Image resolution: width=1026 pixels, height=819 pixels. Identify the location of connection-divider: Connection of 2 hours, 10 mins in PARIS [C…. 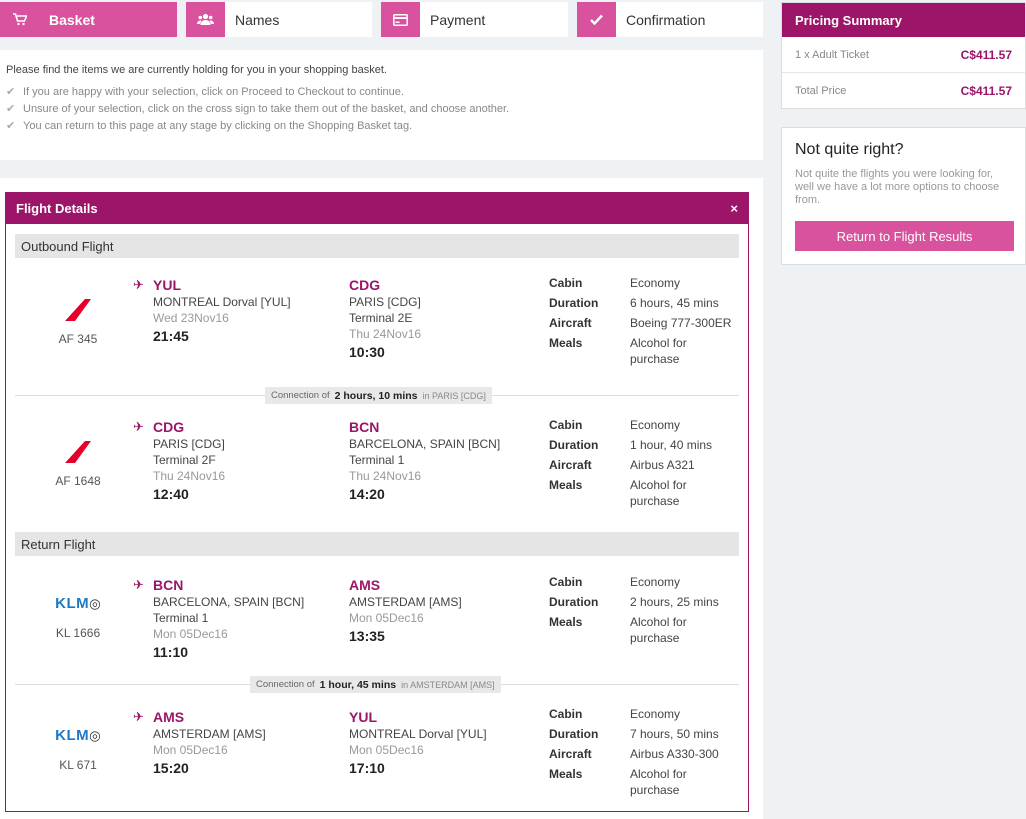
(377, 395).